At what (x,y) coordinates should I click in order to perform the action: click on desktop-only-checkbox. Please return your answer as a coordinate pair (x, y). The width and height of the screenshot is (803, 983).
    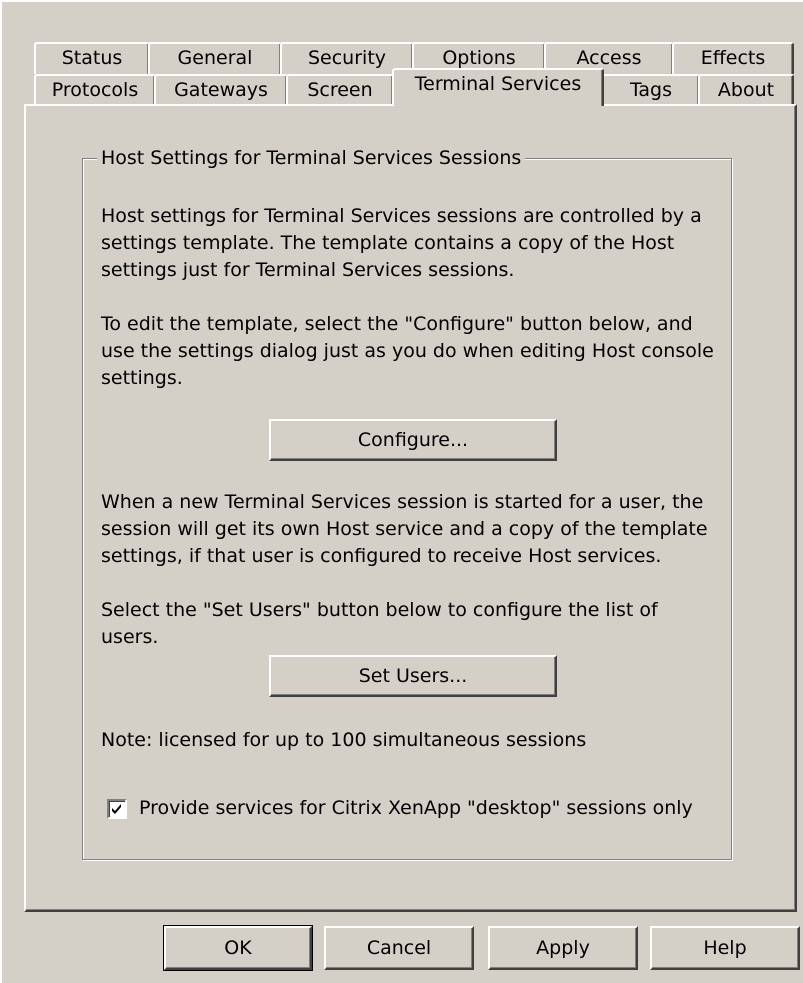
    Looking at the image, I should click on (117, 809).